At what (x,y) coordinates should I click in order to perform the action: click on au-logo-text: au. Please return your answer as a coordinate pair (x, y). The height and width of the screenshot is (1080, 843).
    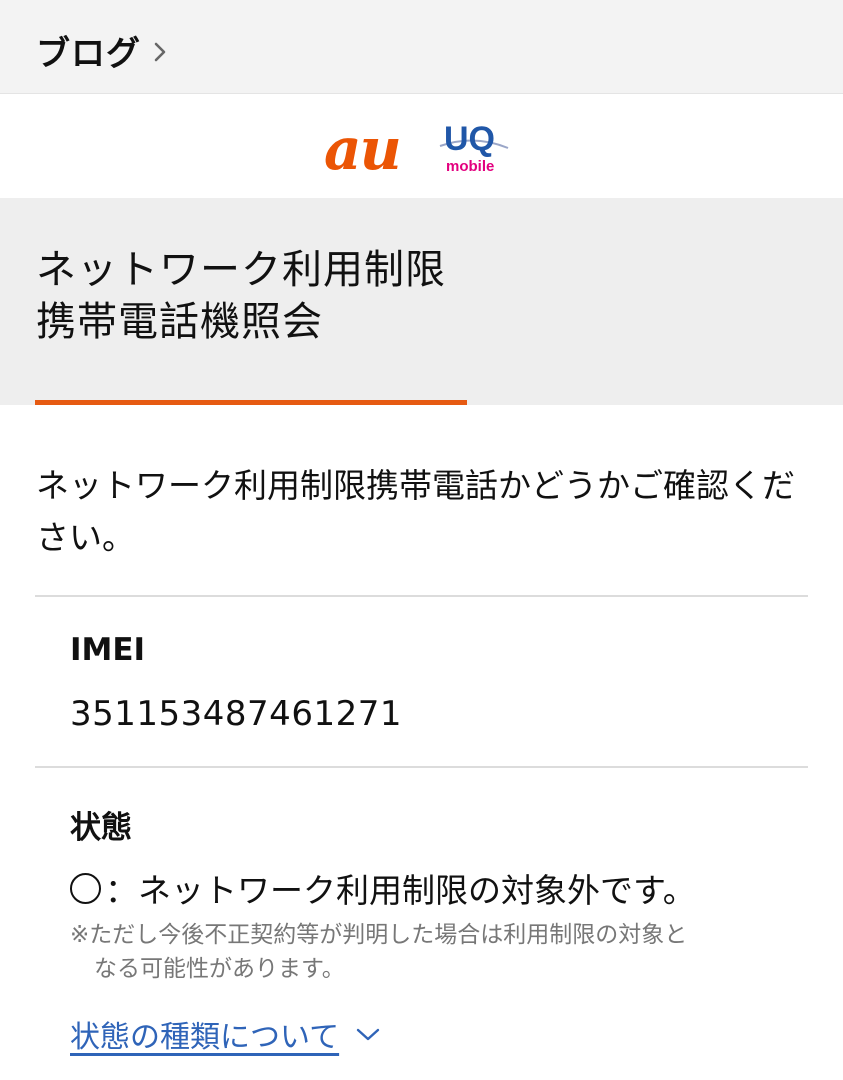
    Looking at the image, I should click on (363, 149).